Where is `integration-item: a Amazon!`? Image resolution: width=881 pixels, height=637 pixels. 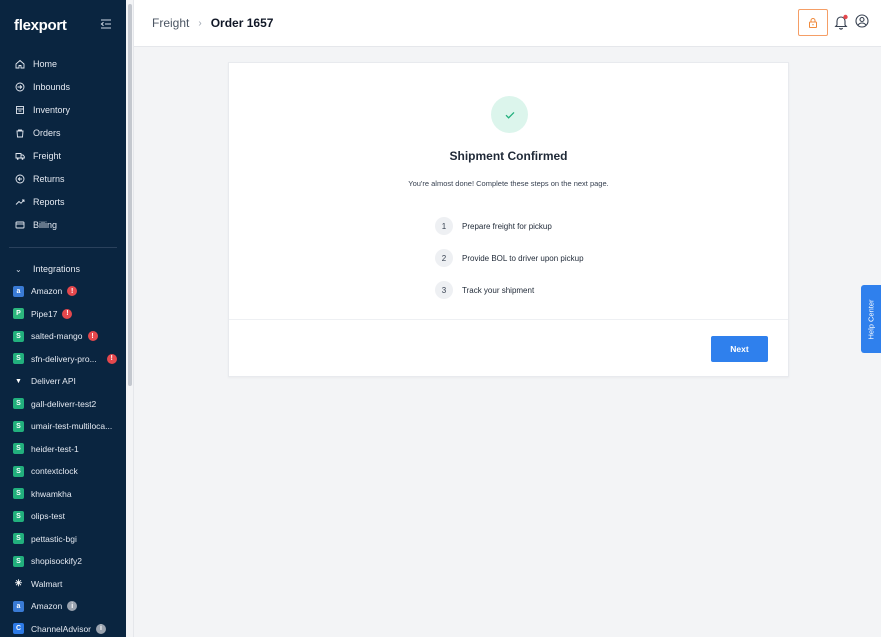
integration-item: a Amazon! is located at coordinates (63, 291).